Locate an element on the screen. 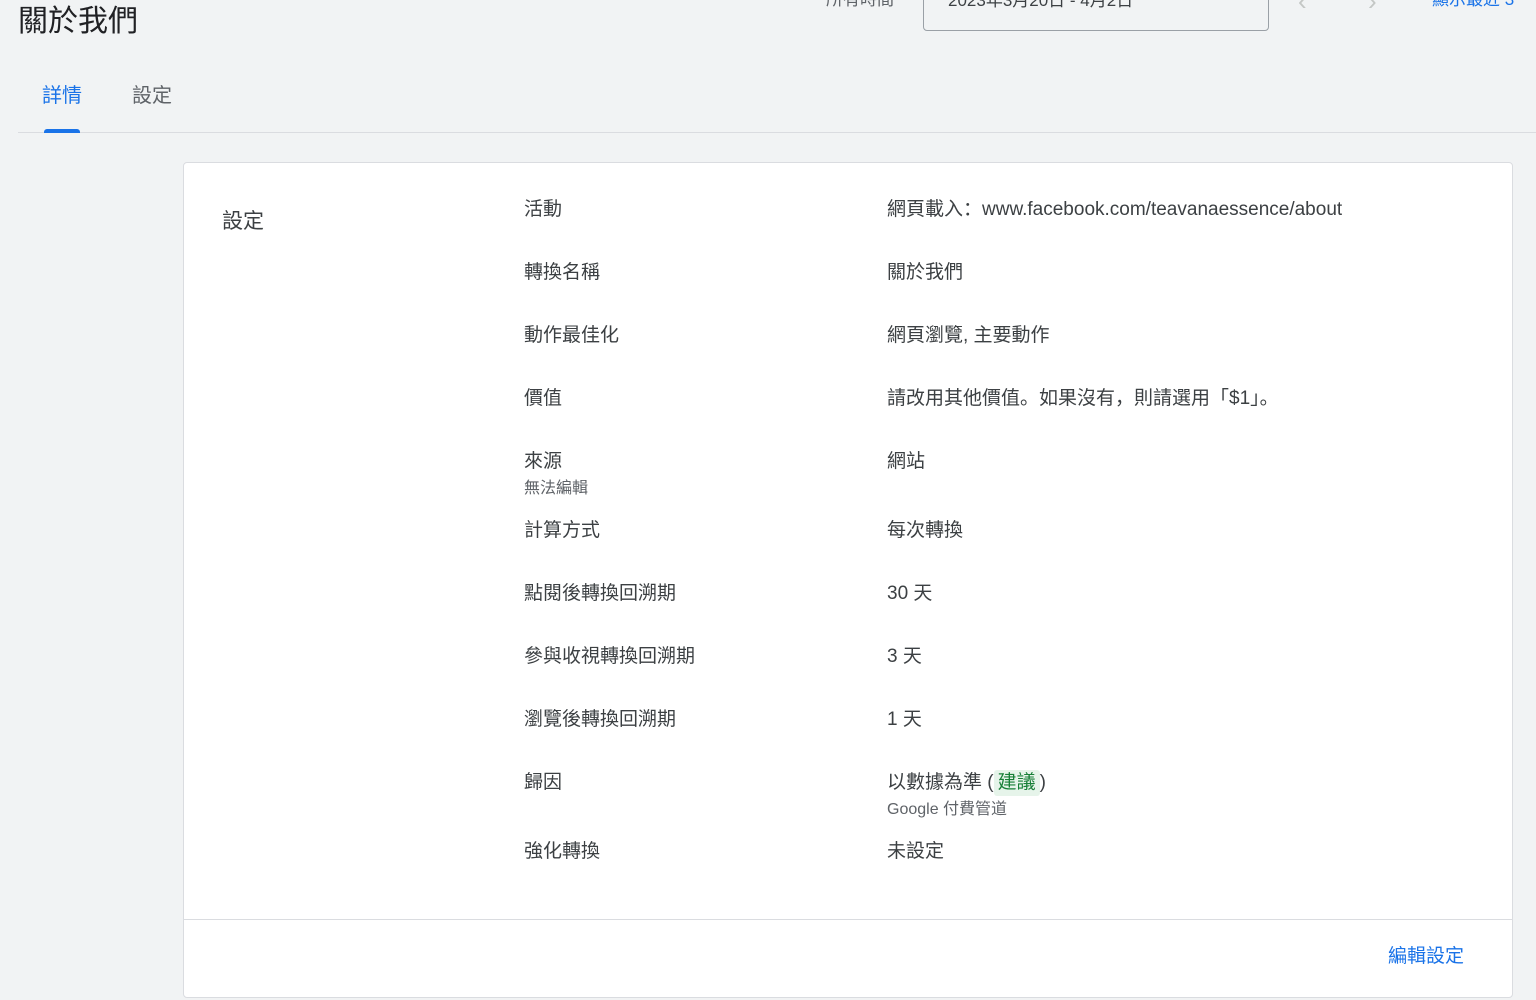  row-label-counting: 計算方式 is located at coordinates (562, 530).